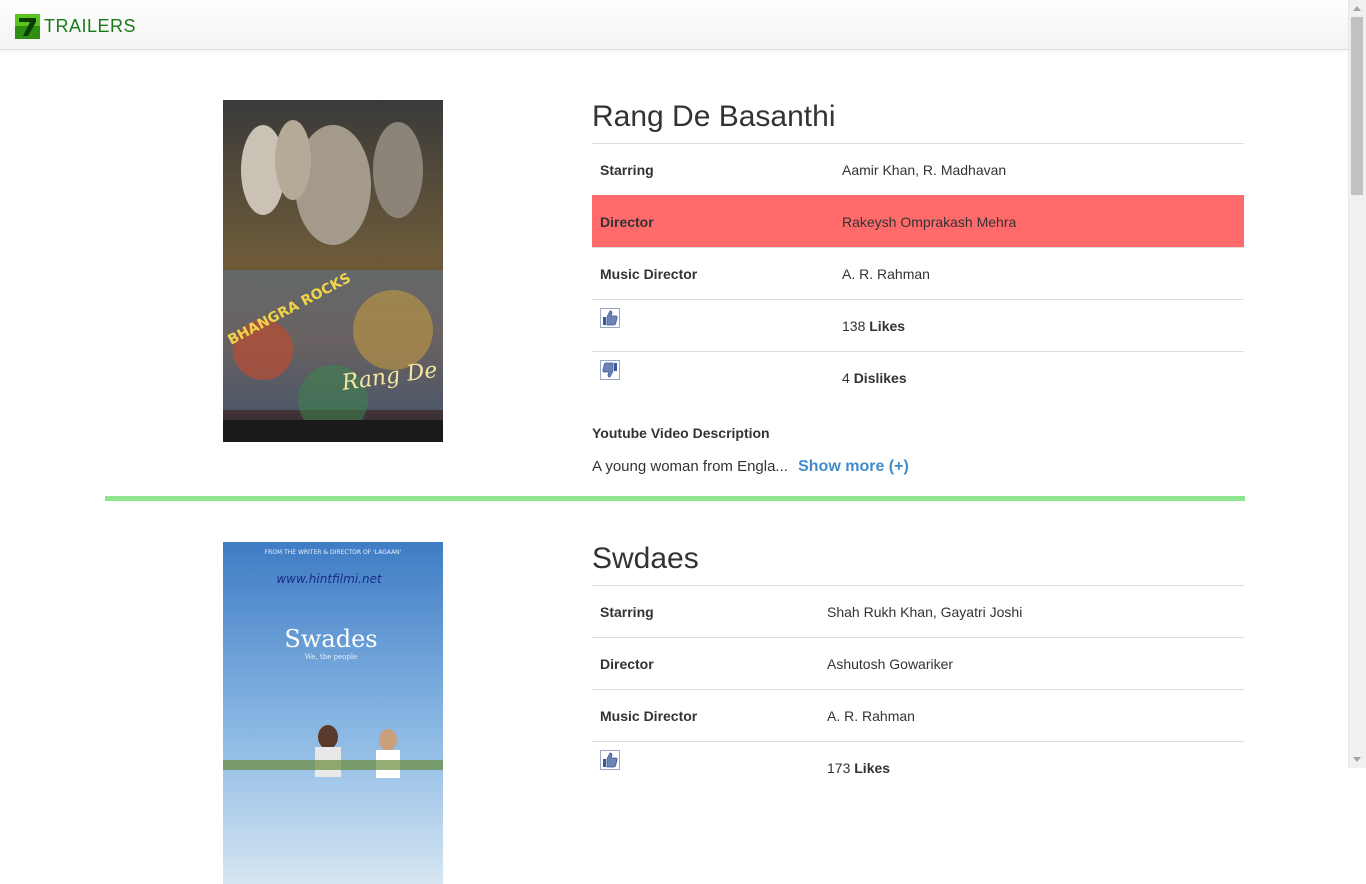 Image resolution: width=1366 pixels, height=884 pixels. I want to click on movie-title: Rang De Basanthi, so click(714, 116).